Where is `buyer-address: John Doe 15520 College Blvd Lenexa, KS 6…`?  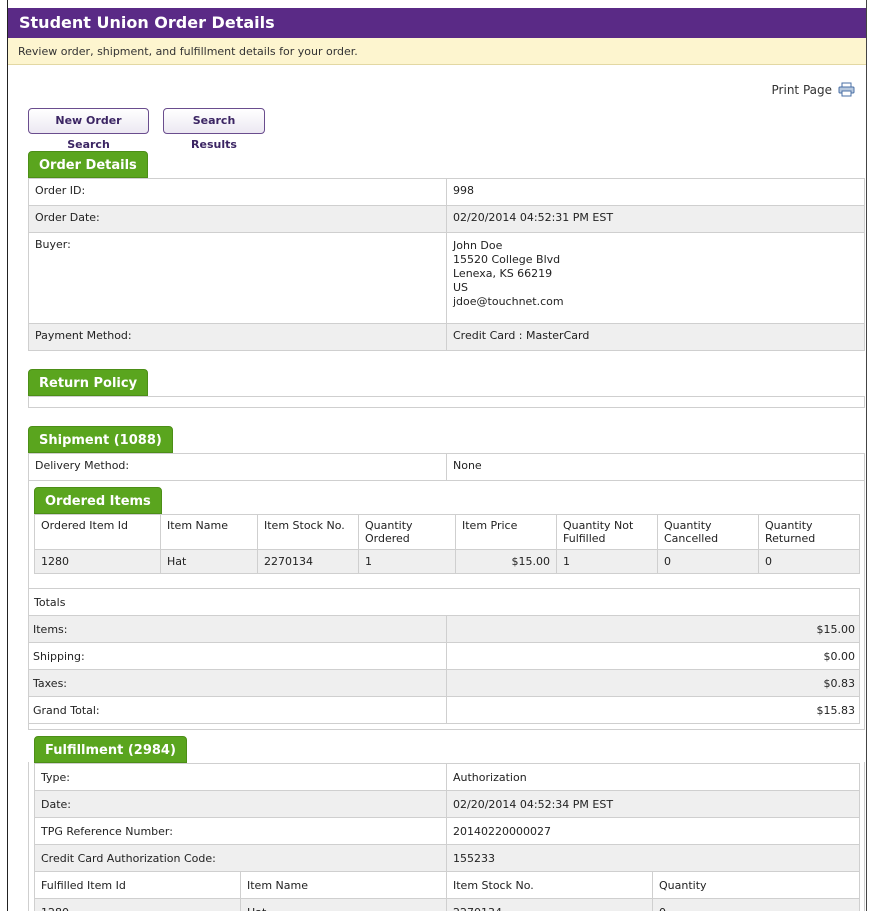
buyer-address: John Doe 15520 College Blvd Lenexa, KS 6… is located at coordinates (655, 278).